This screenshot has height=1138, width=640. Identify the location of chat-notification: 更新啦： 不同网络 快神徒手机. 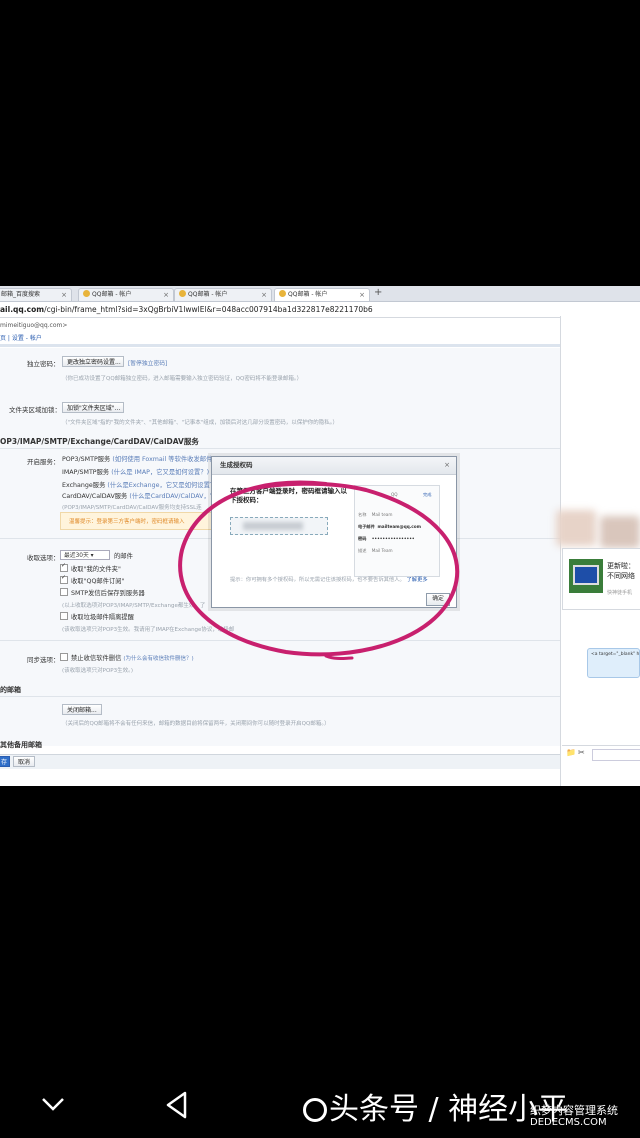
(601, 579).